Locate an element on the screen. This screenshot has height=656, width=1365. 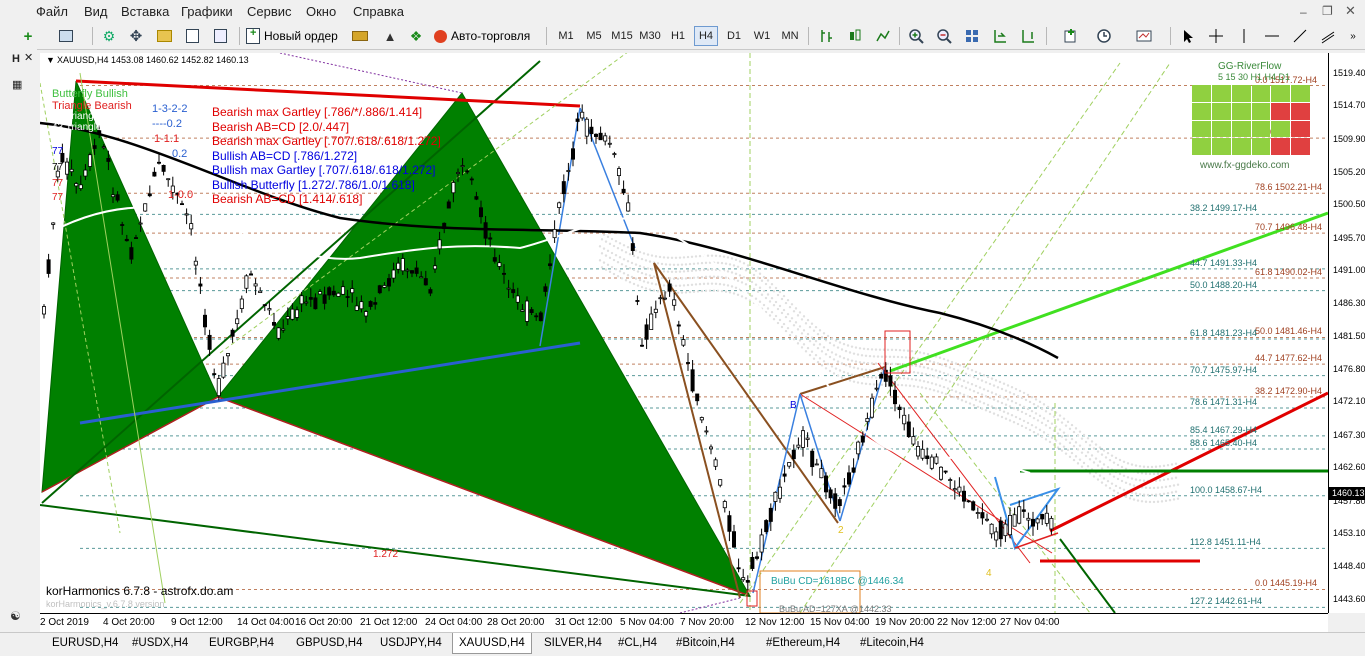
fib-level-label: 50.0 1481.46-H4 is located at coordinates (1289, 331).